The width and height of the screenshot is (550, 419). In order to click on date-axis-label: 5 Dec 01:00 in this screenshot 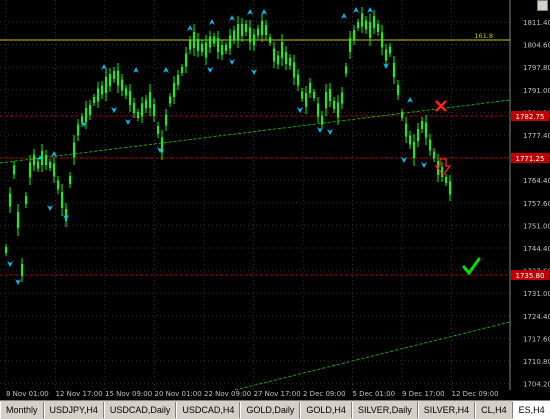, I will do `click(374, 394)`.